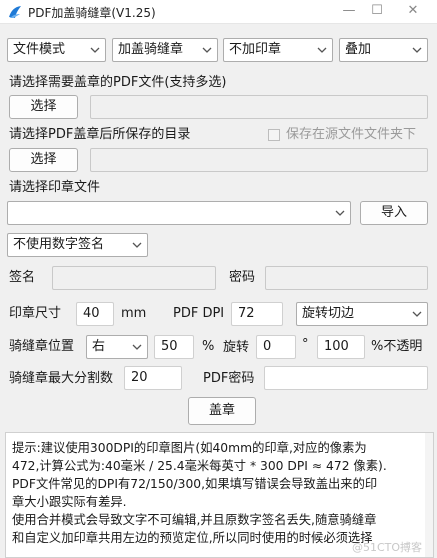 This screenshot has width=437, height=558. I want to click on stamp-type-select: 加盖骑缝章, so click(165, 50).